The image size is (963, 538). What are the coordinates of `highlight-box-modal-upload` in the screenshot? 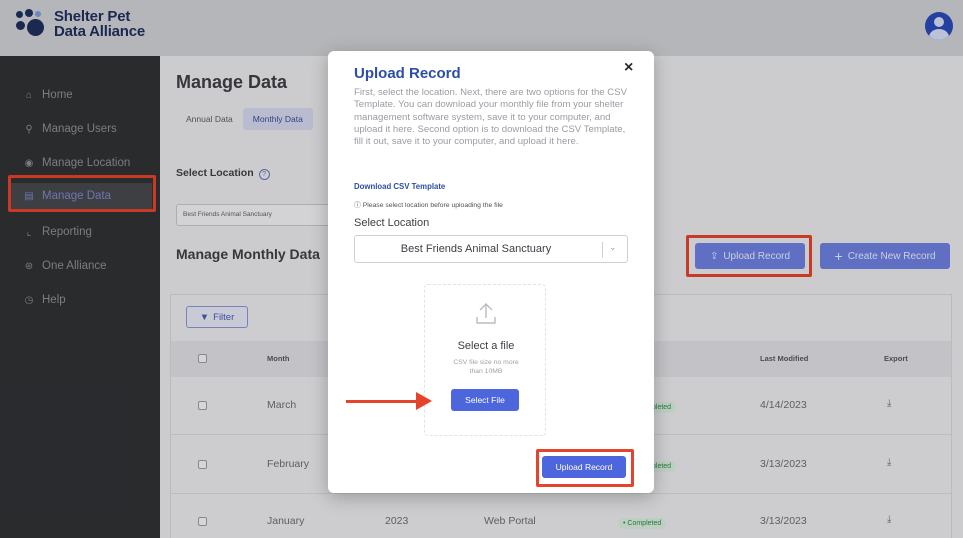 It's located at (585, 468).